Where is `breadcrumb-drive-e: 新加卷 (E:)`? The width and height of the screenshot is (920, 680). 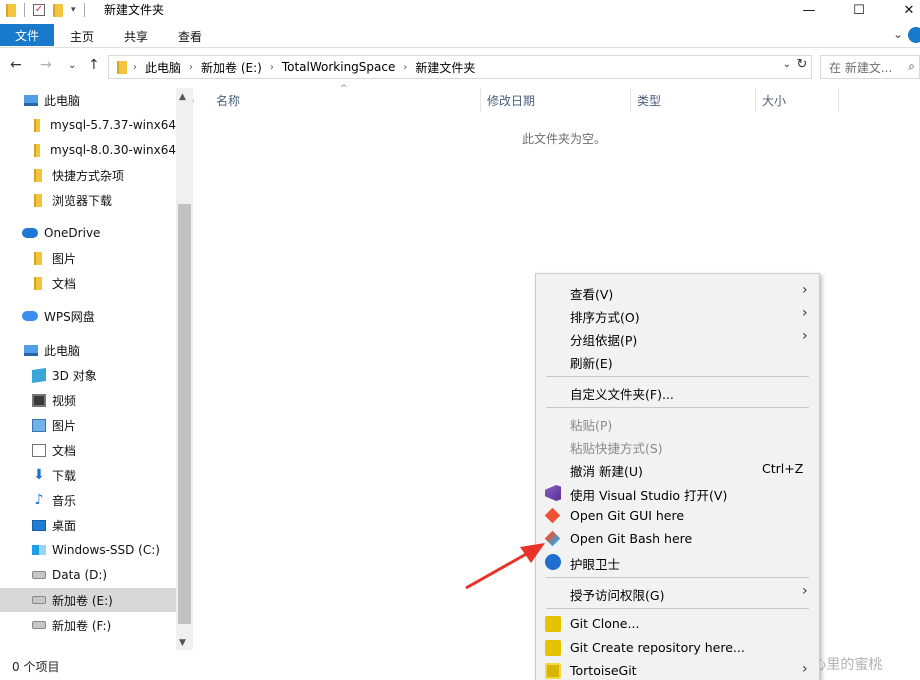 breadcrumb-drive-e: 新加卷 (E:) is located at coordinates (231, 67).